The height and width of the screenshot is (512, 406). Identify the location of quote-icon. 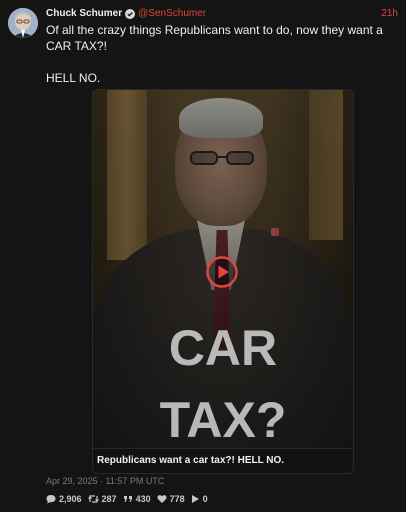
(127, 499).